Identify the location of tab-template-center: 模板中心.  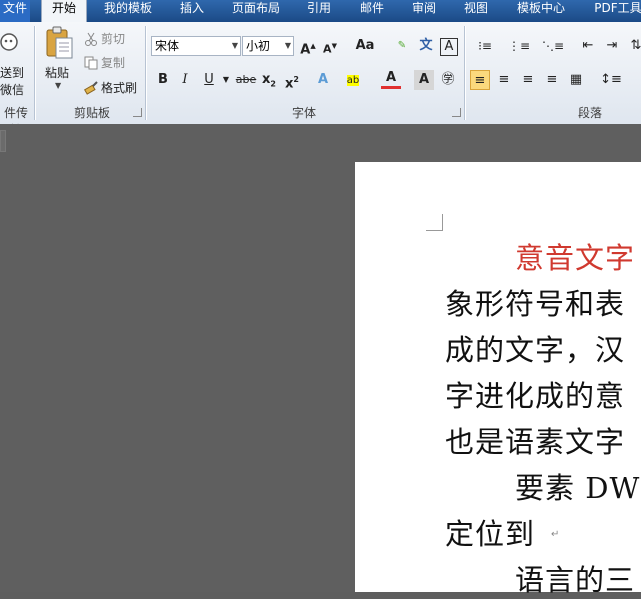
(541, 11).